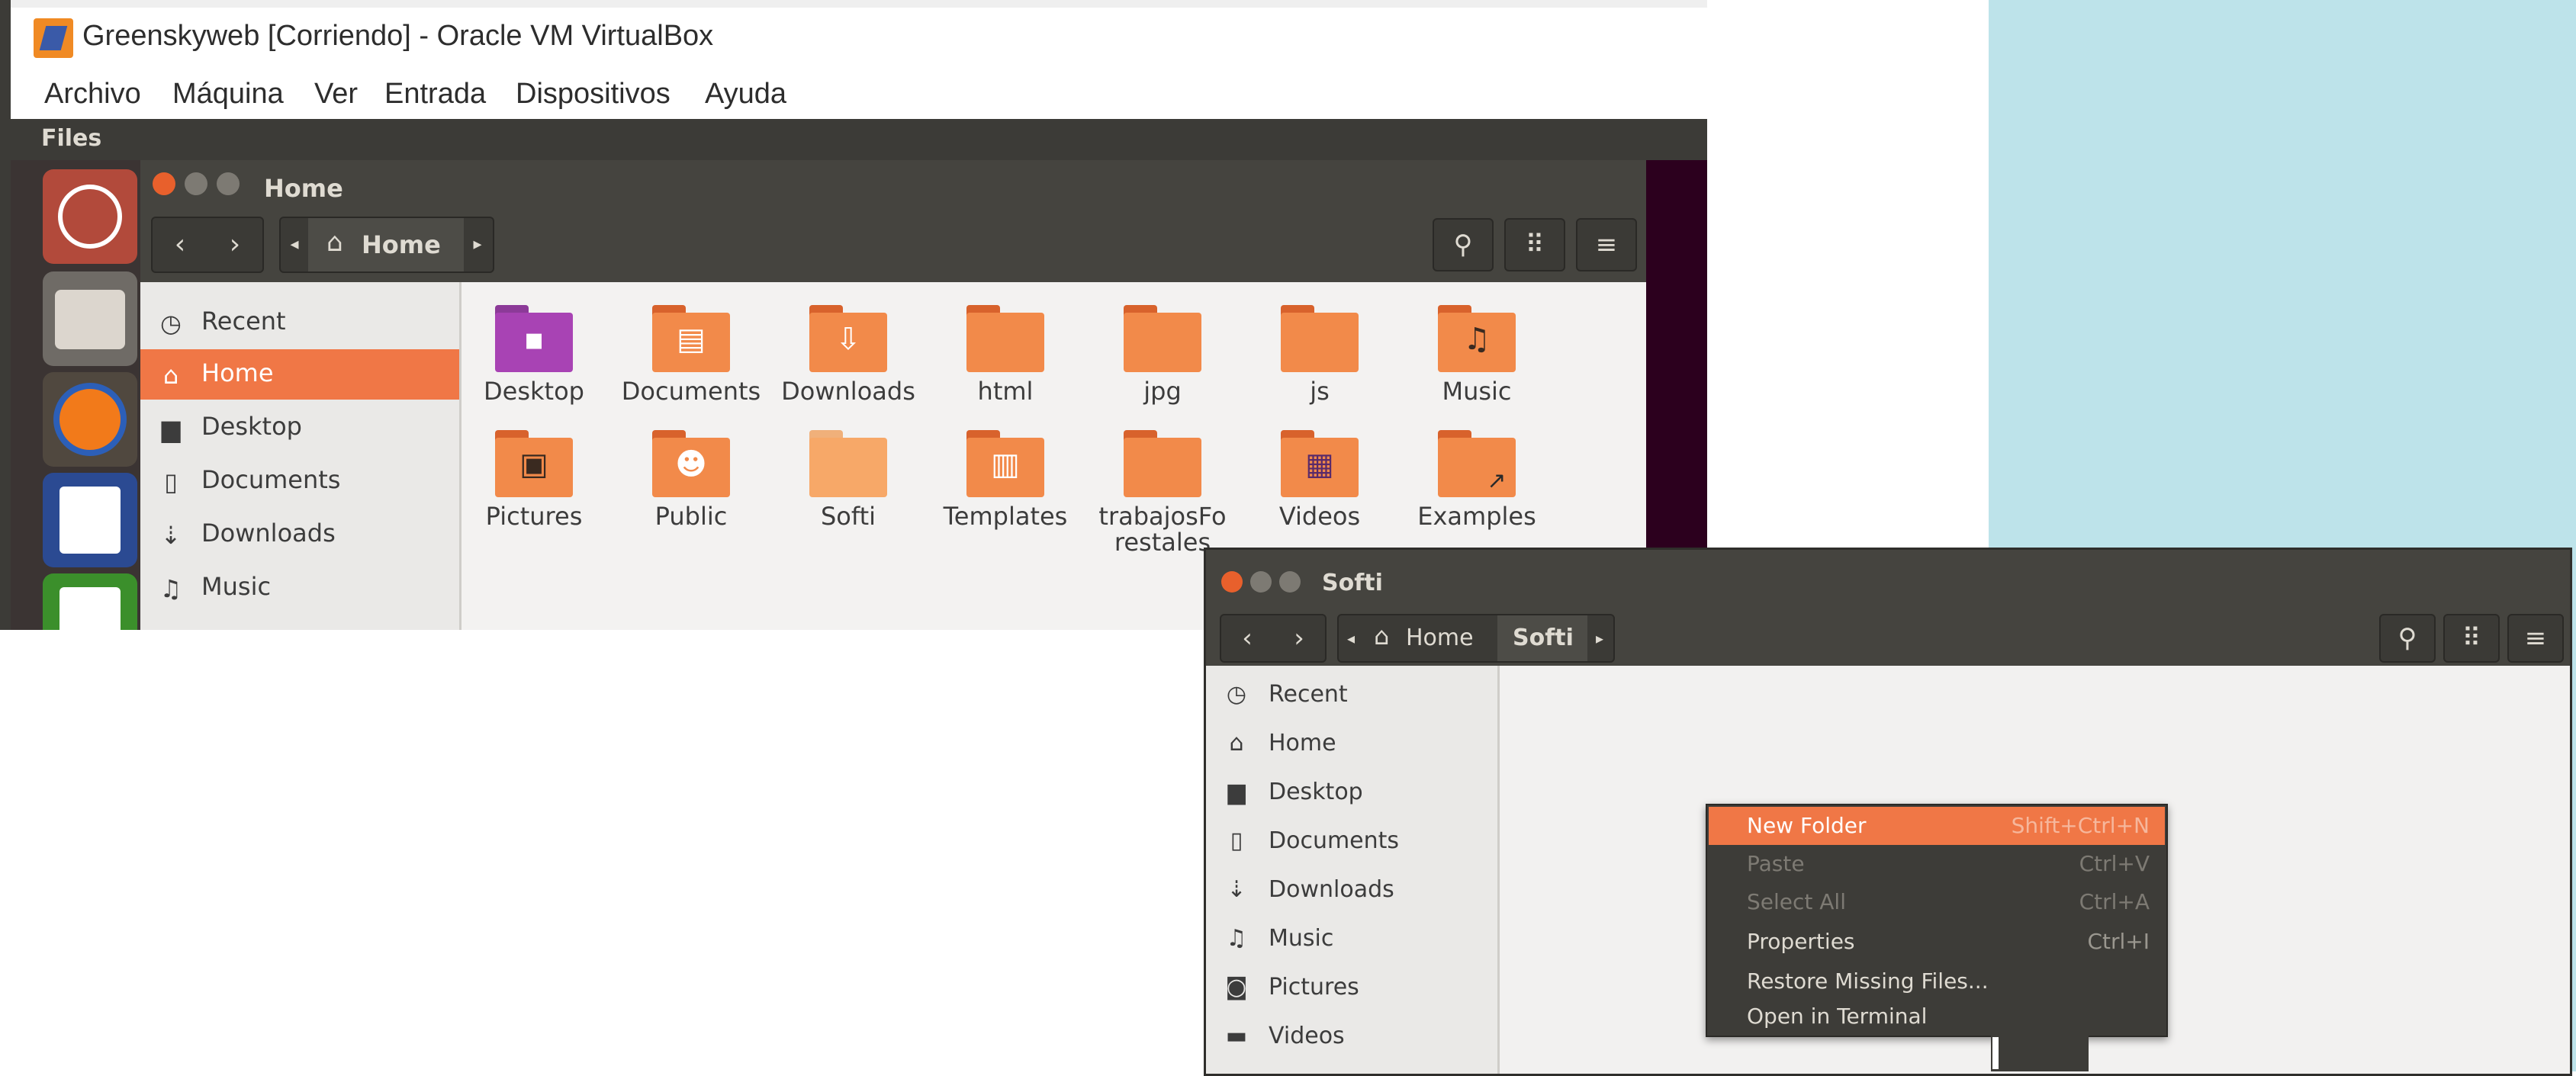 This screenshot has width=2576, height=1076. What do you see at coordinates (1319, 495) in the screenshot?
I see `folder-videos: ▦ Videos` at bounding box center [1319, 495].